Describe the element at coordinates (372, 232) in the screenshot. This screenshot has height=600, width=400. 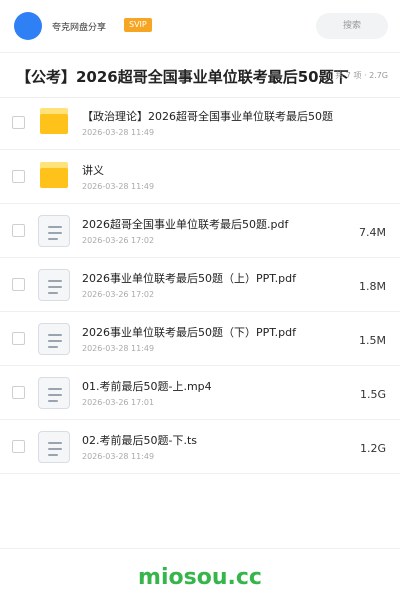
I see `file-size: 7.4M` at that location.